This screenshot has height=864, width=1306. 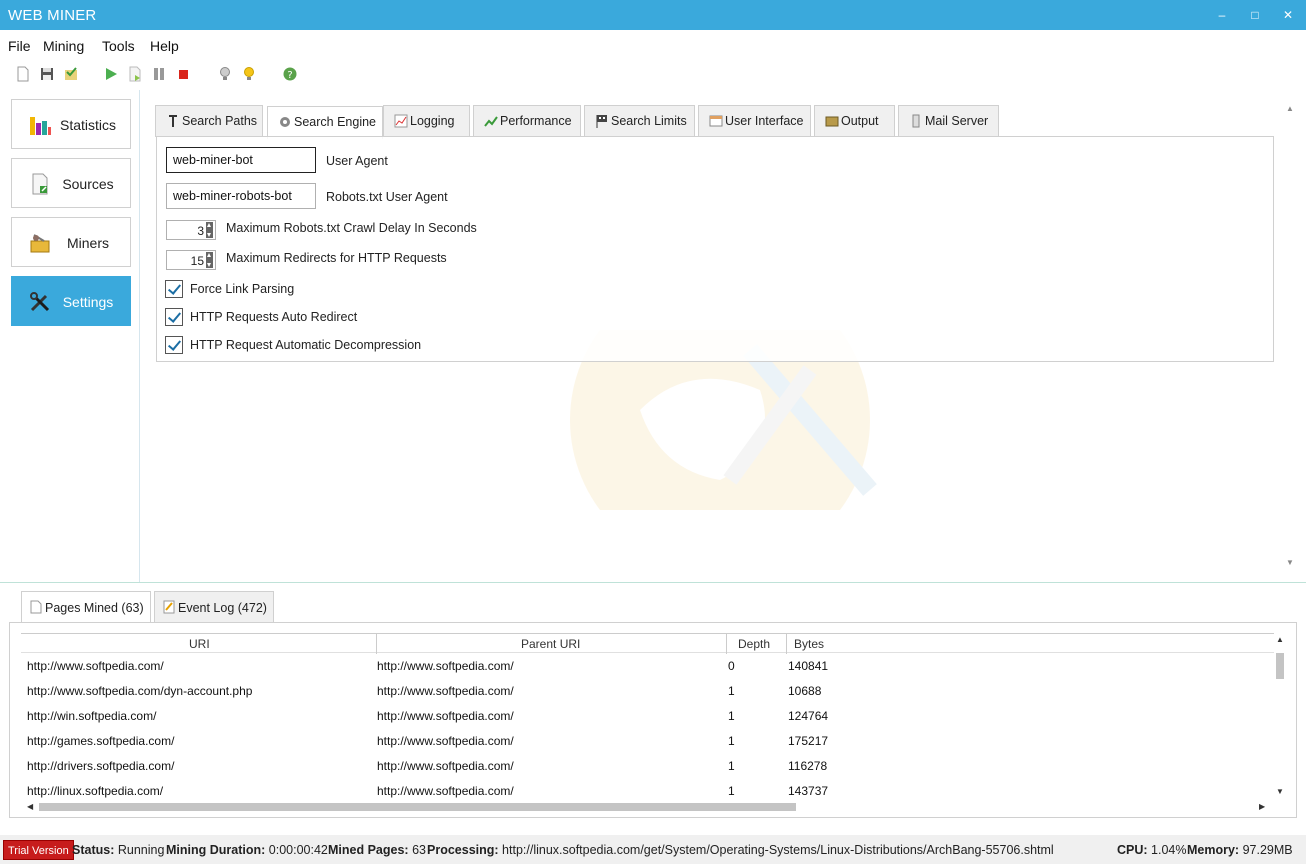 I want to click on crawl-delay-value: 3, so click(x=200, y=231).